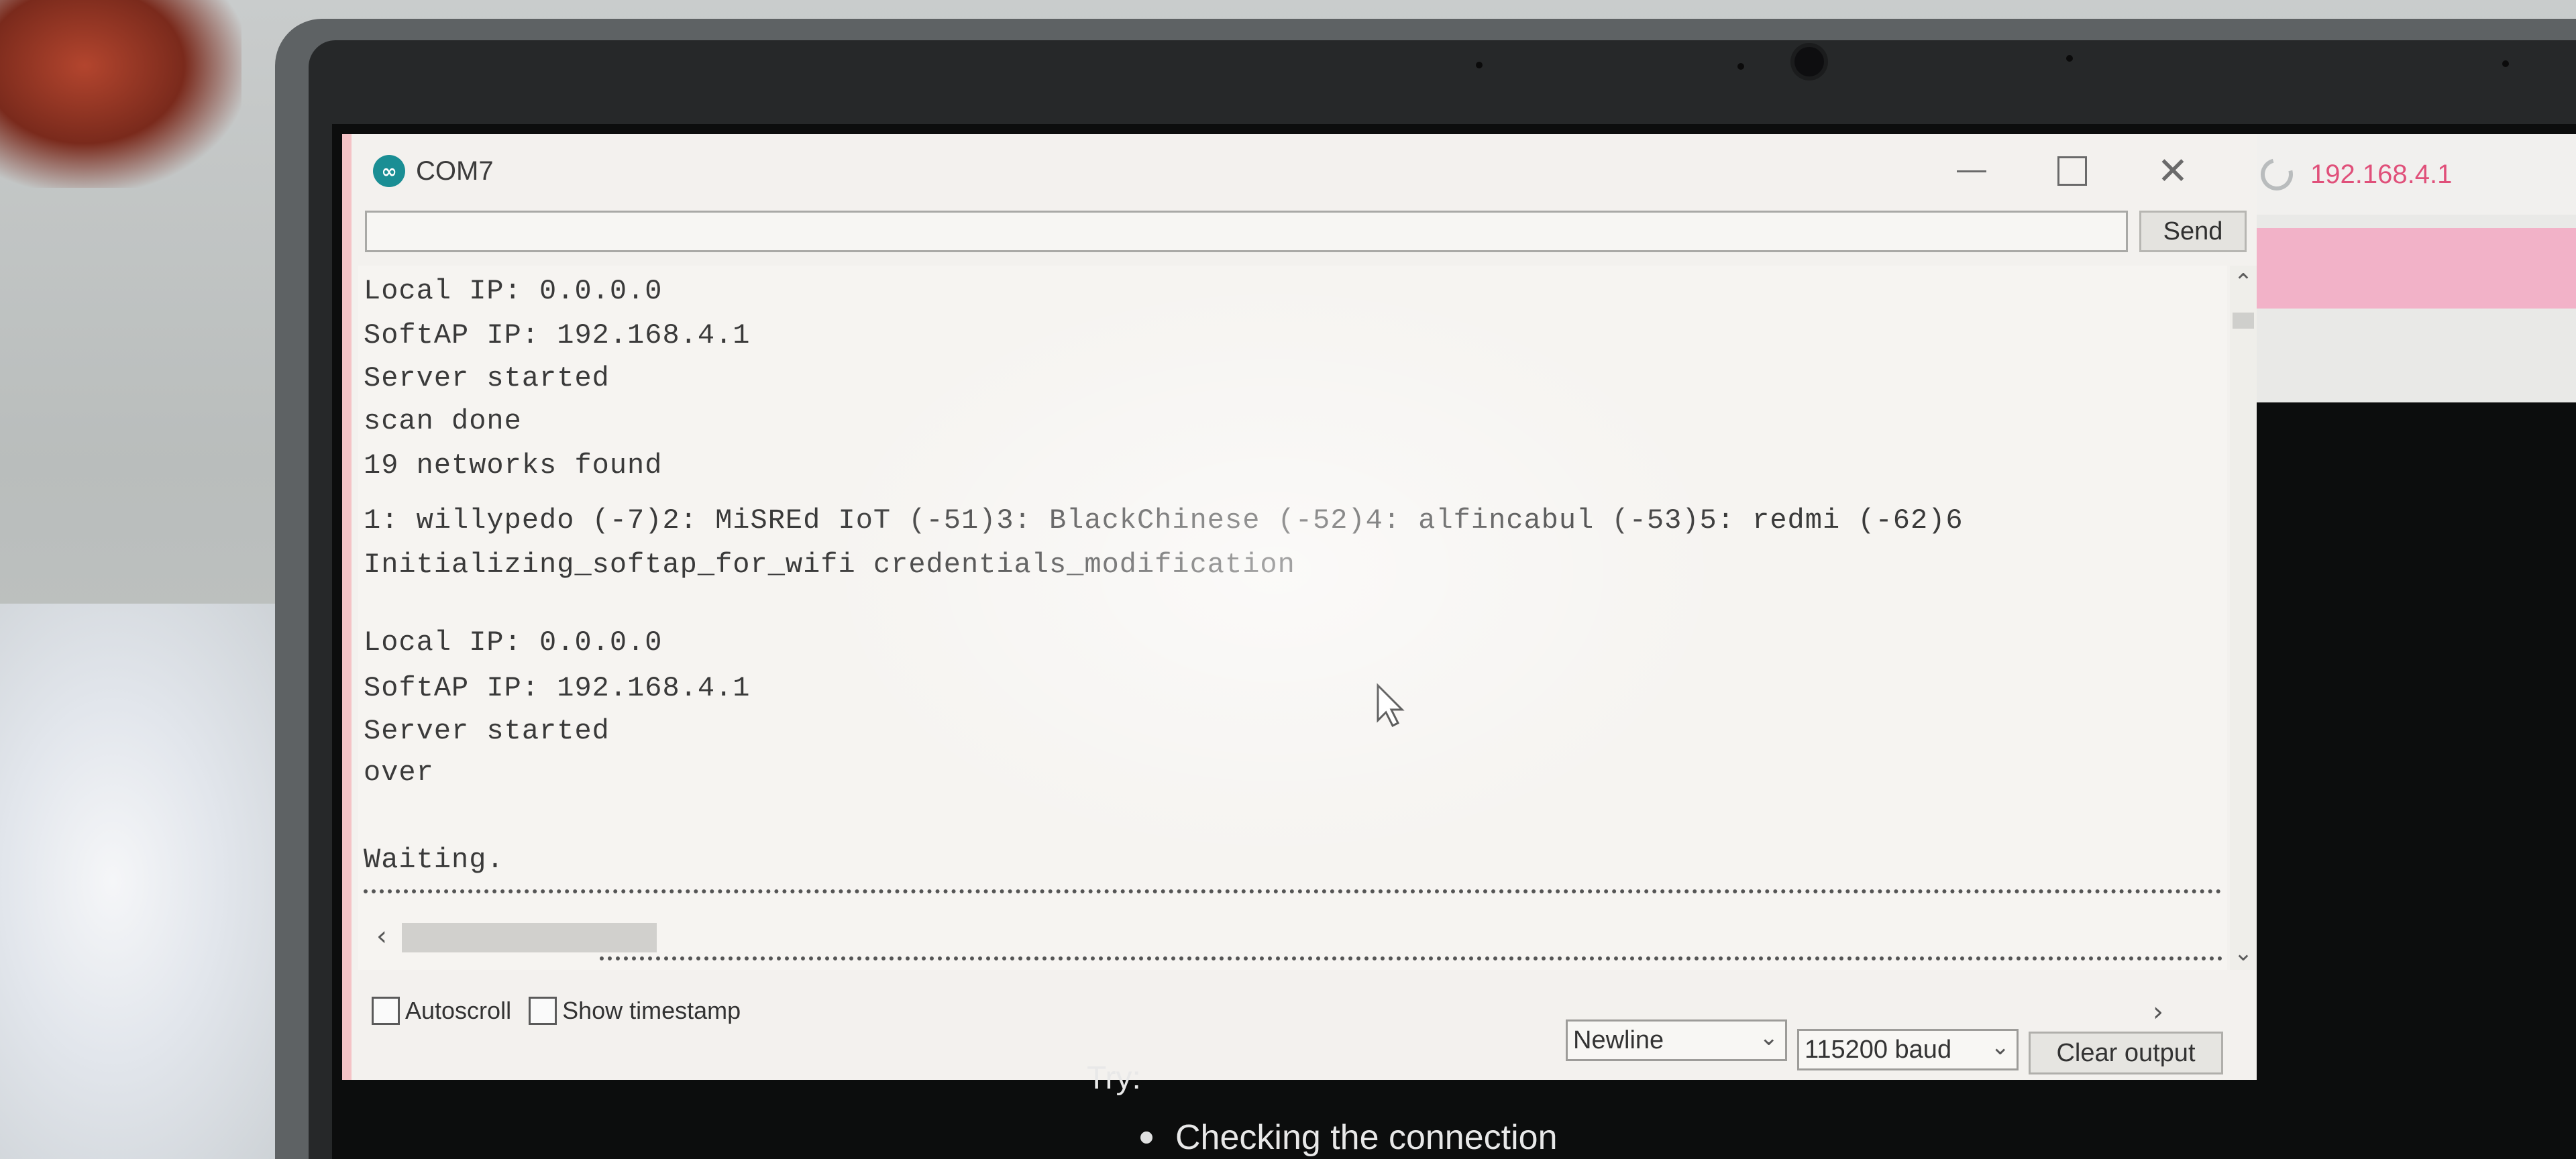  Describe the element at coordinates (1391, 705) in the screenshot. I see `mouse-cursor-icon` at that location.